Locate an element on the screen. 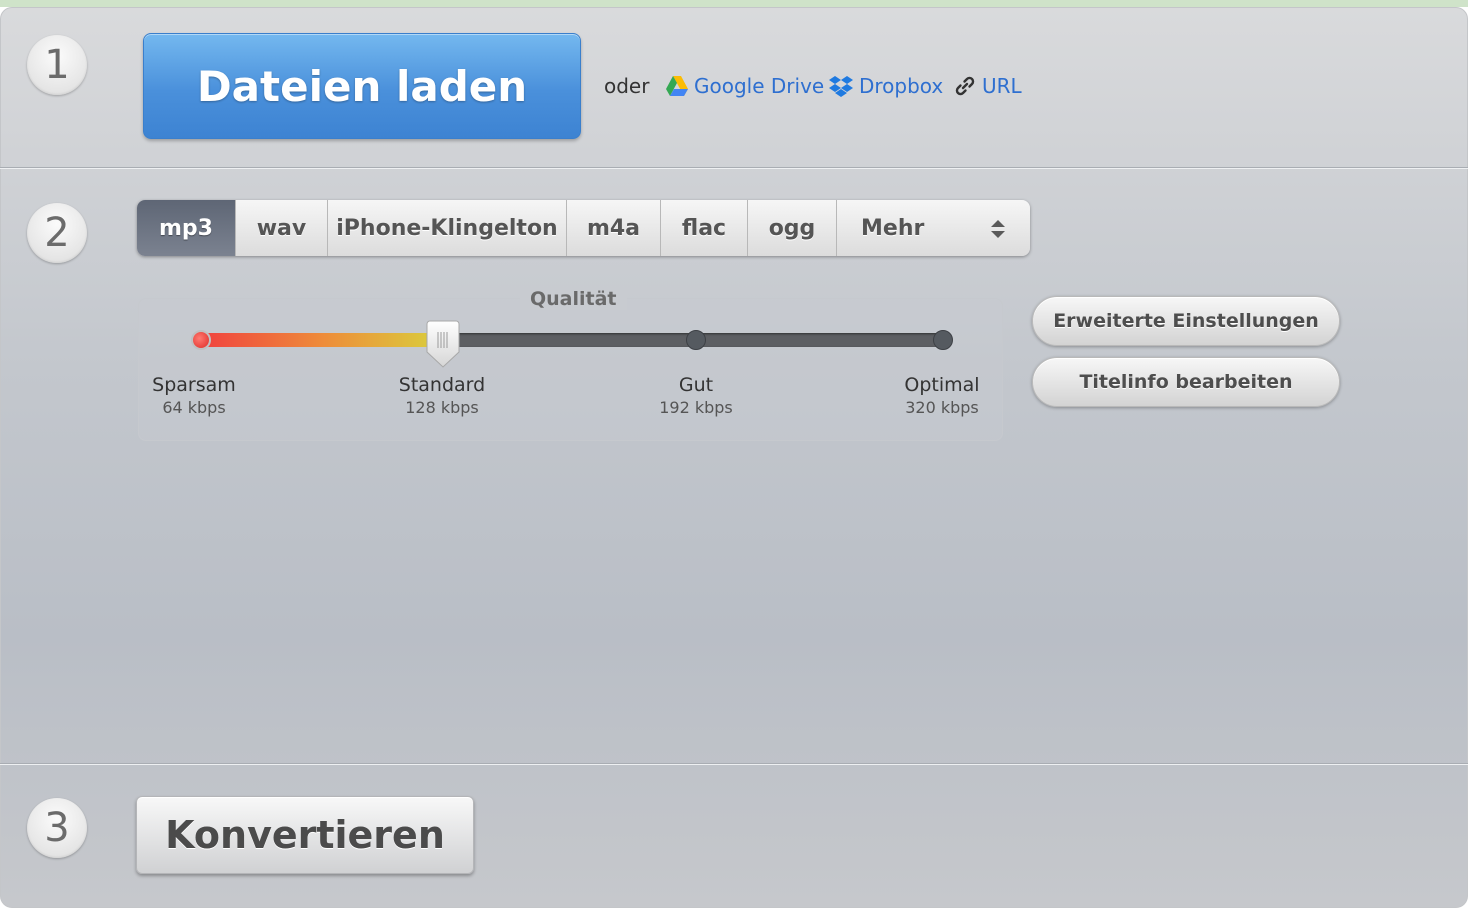  quality-level-optimal: Optimal 320 kbps is located at coordinates (942, 395).